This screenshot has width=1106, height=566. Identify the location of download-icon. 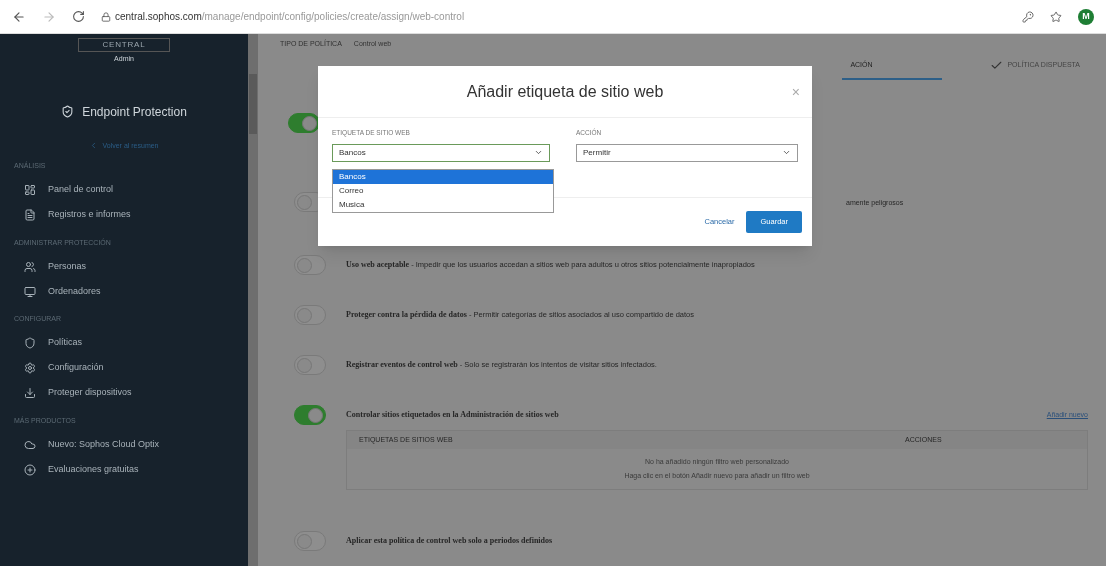
(30, 393).